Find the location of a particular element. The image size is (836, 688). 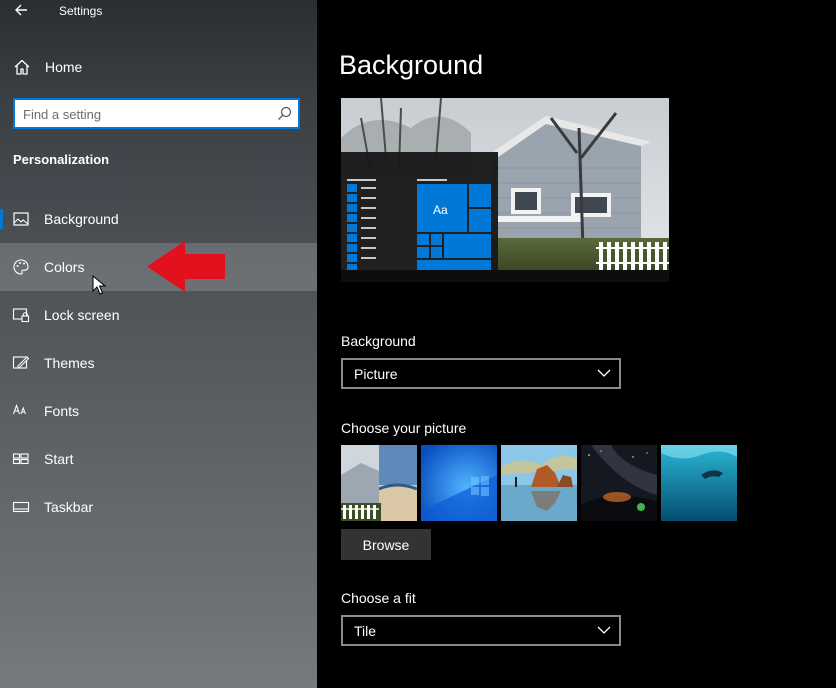

background-type-value: Picture is located at coordinates (376, 374).